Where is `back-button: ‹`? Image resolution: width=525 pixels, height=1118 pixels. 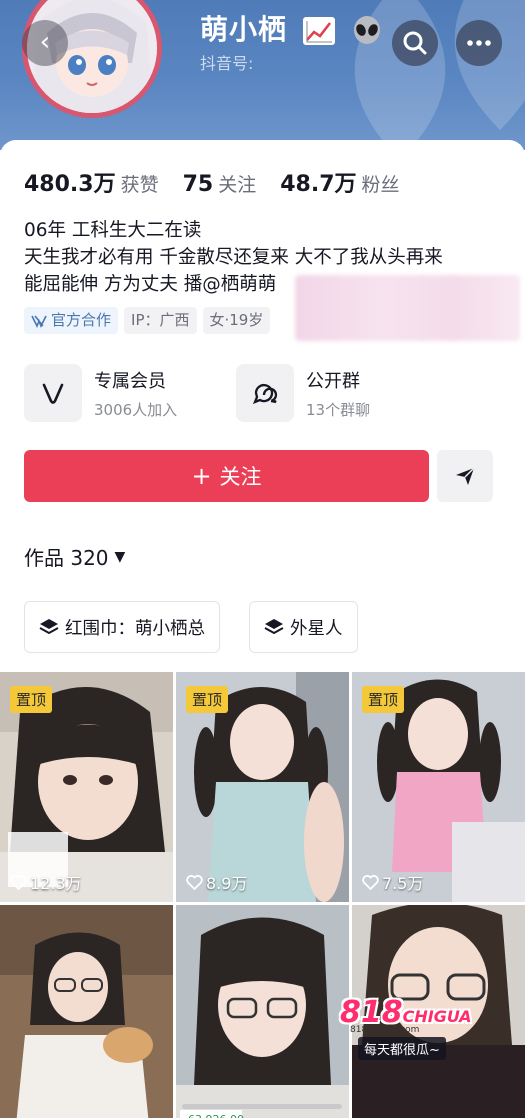
back-button: ‹ is located at coordinates (45, 43).